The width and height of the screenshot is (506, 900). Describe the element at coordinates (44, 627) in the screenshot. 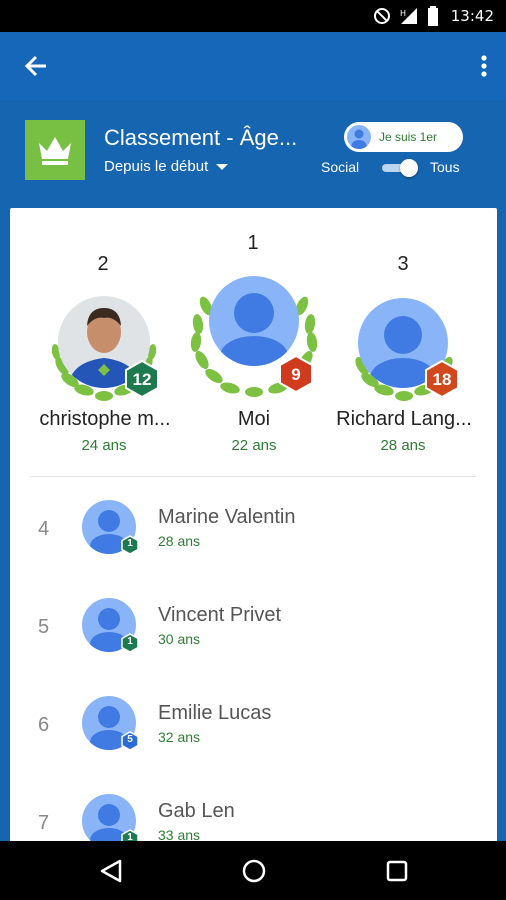

I see `list-rank: 5` at that location.